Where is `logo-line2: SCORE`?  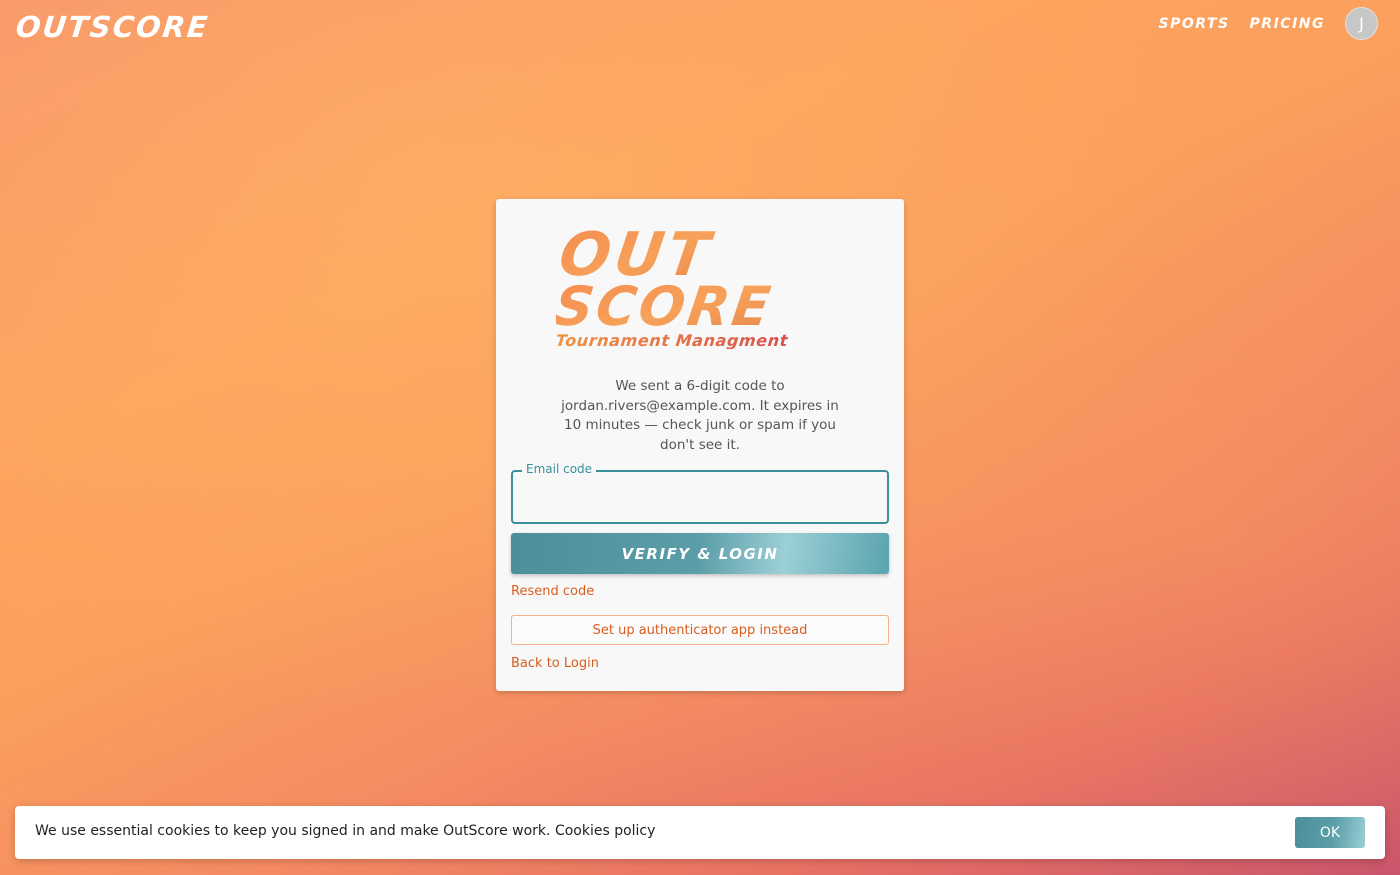
logo-line2: SCORE is located at coordinates (666, 306).